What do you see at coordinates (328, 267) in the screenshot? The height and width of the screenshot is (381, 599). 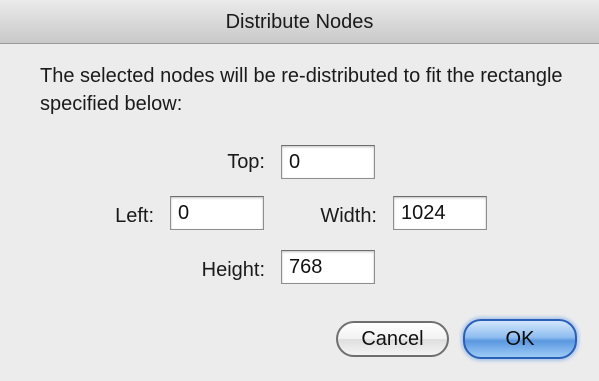 I see `height-field` at bounding box center [328, 267].